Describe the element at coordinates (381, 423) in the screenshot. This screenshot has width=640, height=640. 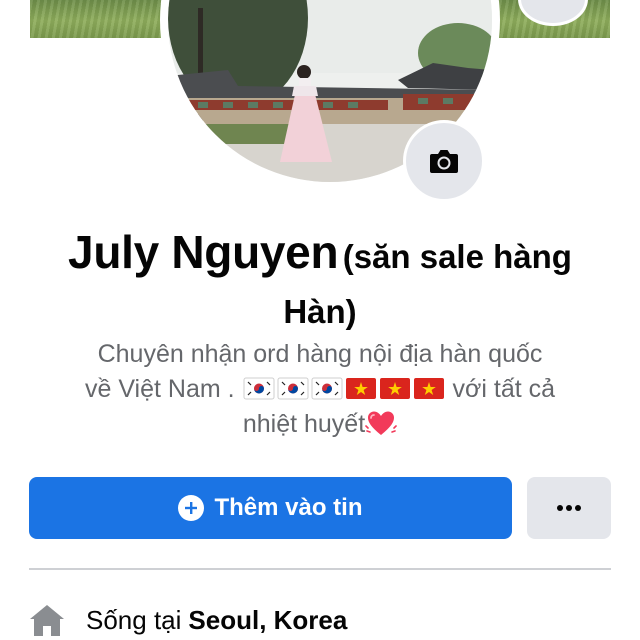
I see `beating-heart-icon` at that location.